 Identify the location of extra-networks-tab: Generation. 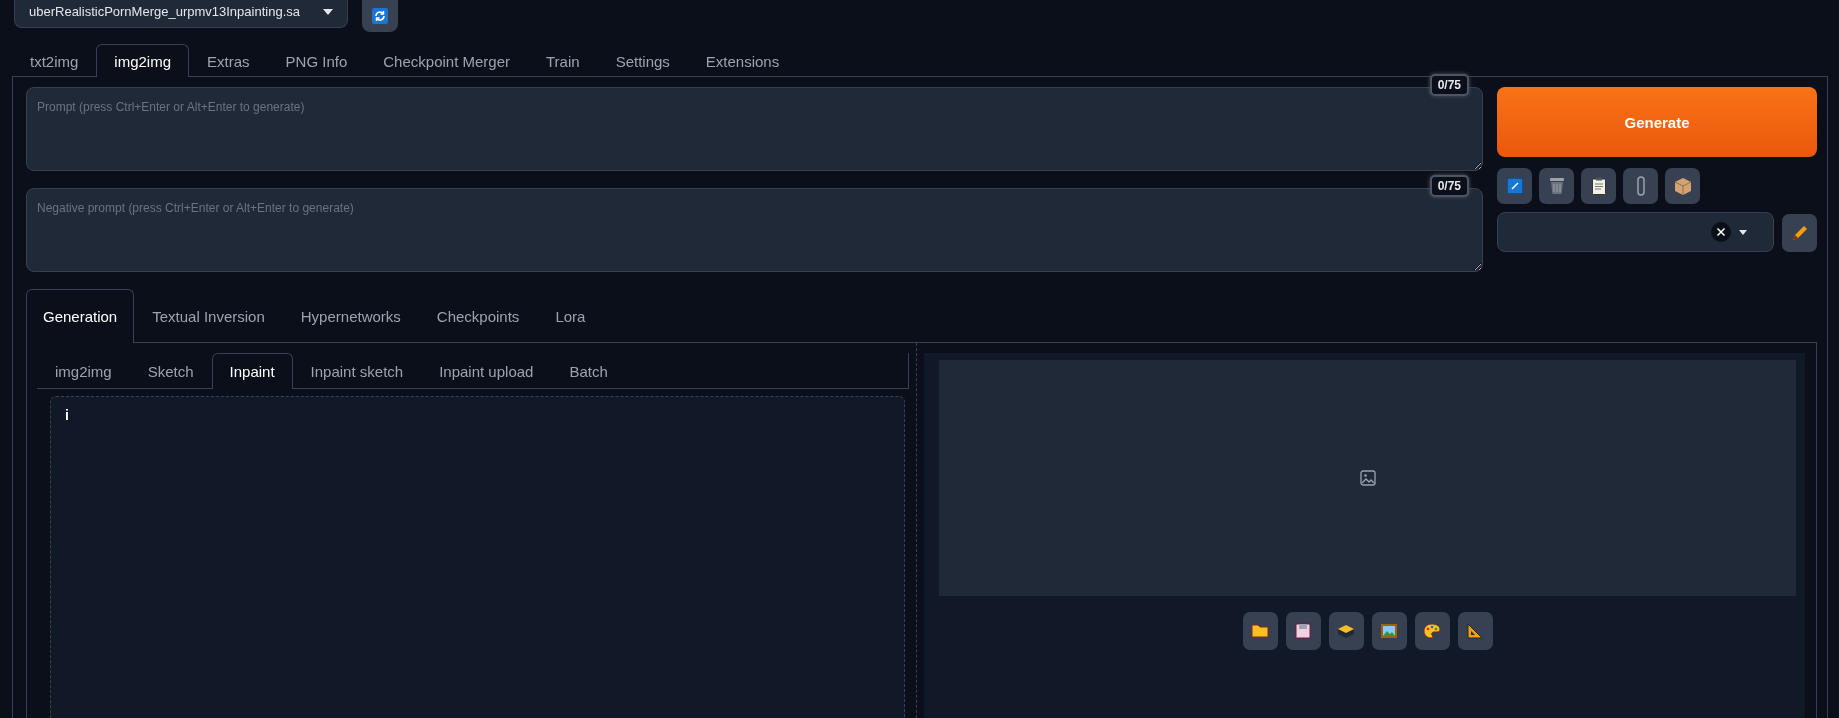
(80, 316).